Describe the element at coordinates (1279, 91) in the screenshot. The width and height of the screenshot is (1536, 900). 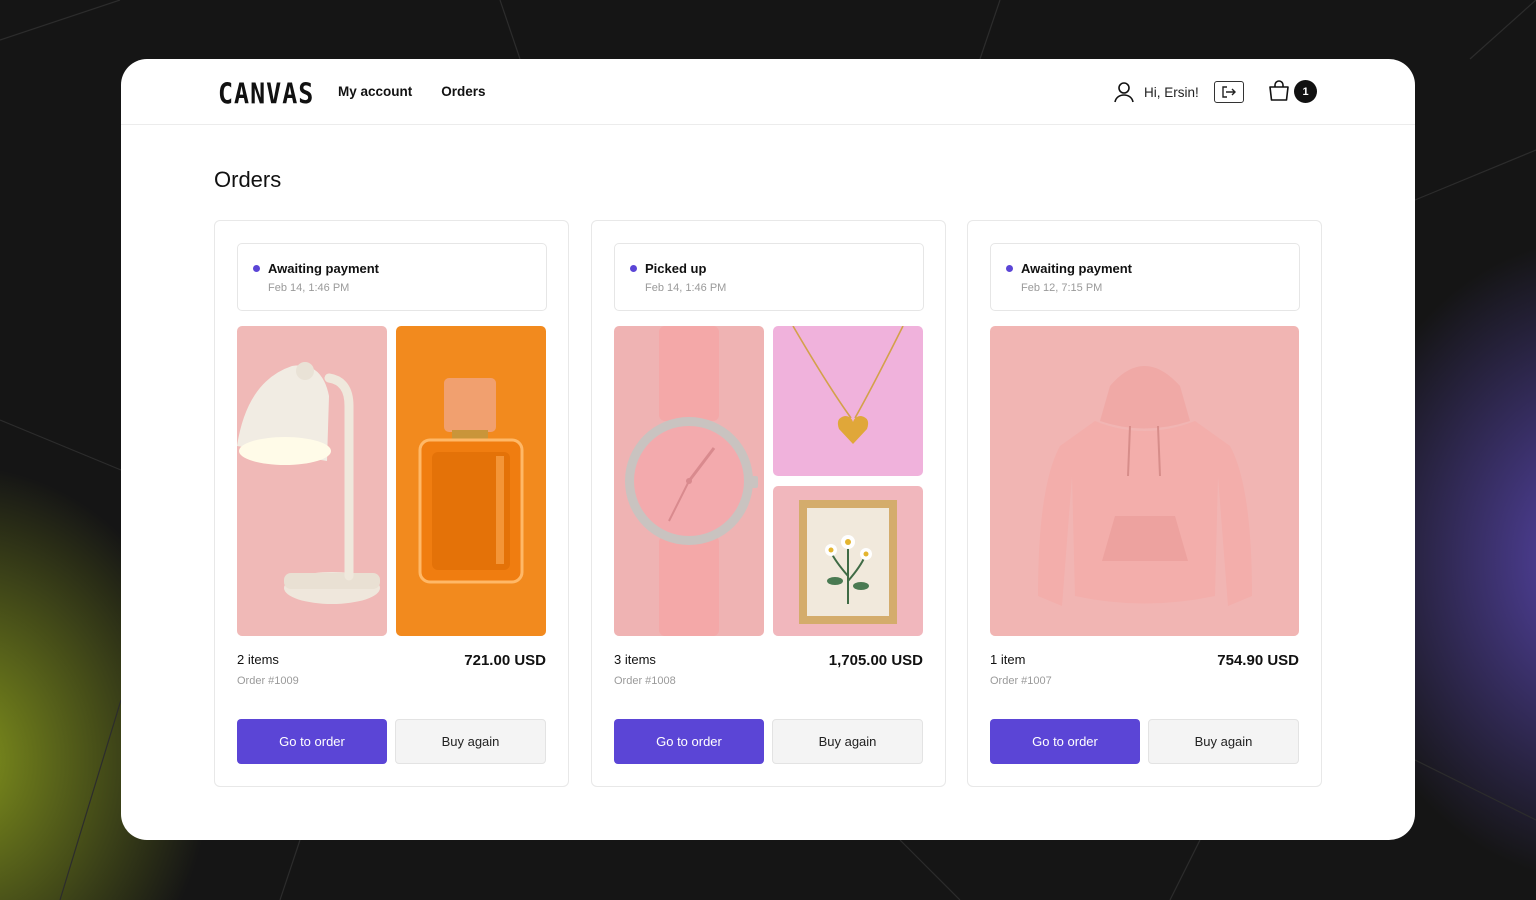
I see `shopping-bag-icon` at that location.